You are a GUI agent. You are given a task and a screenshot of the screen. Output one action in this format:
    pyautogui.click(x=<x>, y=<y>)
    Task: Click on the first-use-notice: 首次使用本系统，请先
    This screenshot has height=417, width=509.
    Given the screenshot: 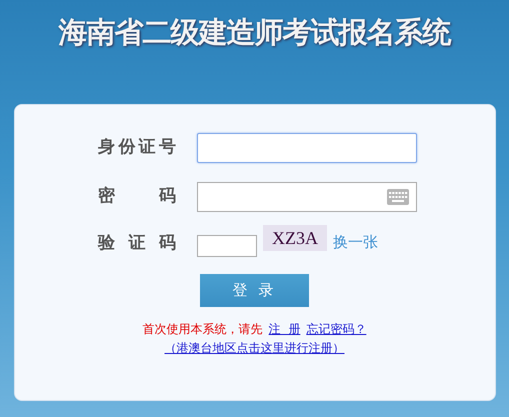 What is the action you would take?
    pyautogui.click(x=202, y=329)
    